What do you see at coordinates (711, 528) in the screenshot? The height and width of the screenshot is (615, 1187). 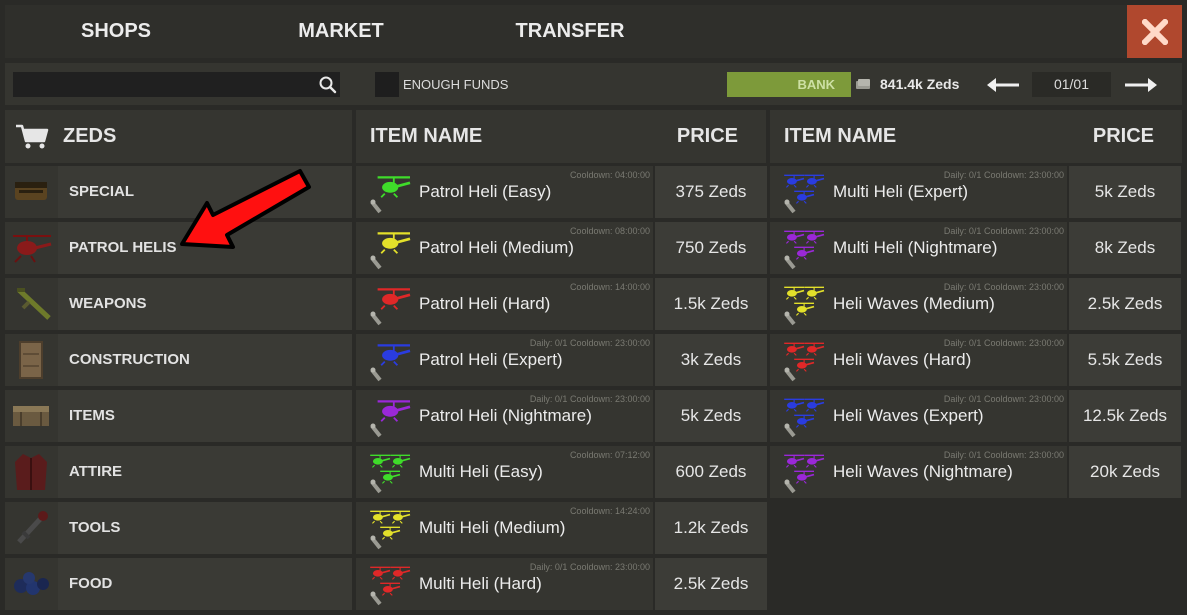 I see `buy-price-button: 1.2k Zeds` at bounding box center [711, 528].